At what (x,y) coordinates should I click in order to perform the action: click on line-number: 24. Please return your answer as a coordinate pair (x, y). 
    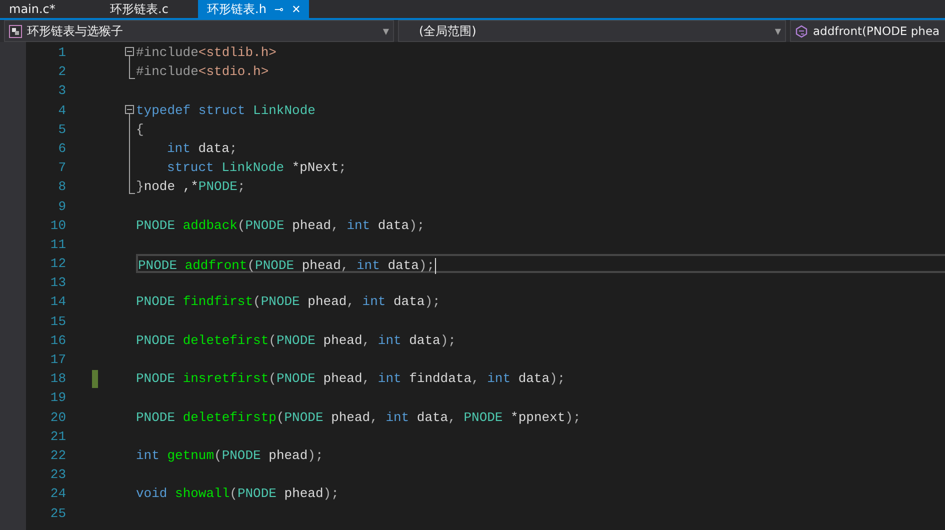
    Looking at the image, I should click on (57, 494).